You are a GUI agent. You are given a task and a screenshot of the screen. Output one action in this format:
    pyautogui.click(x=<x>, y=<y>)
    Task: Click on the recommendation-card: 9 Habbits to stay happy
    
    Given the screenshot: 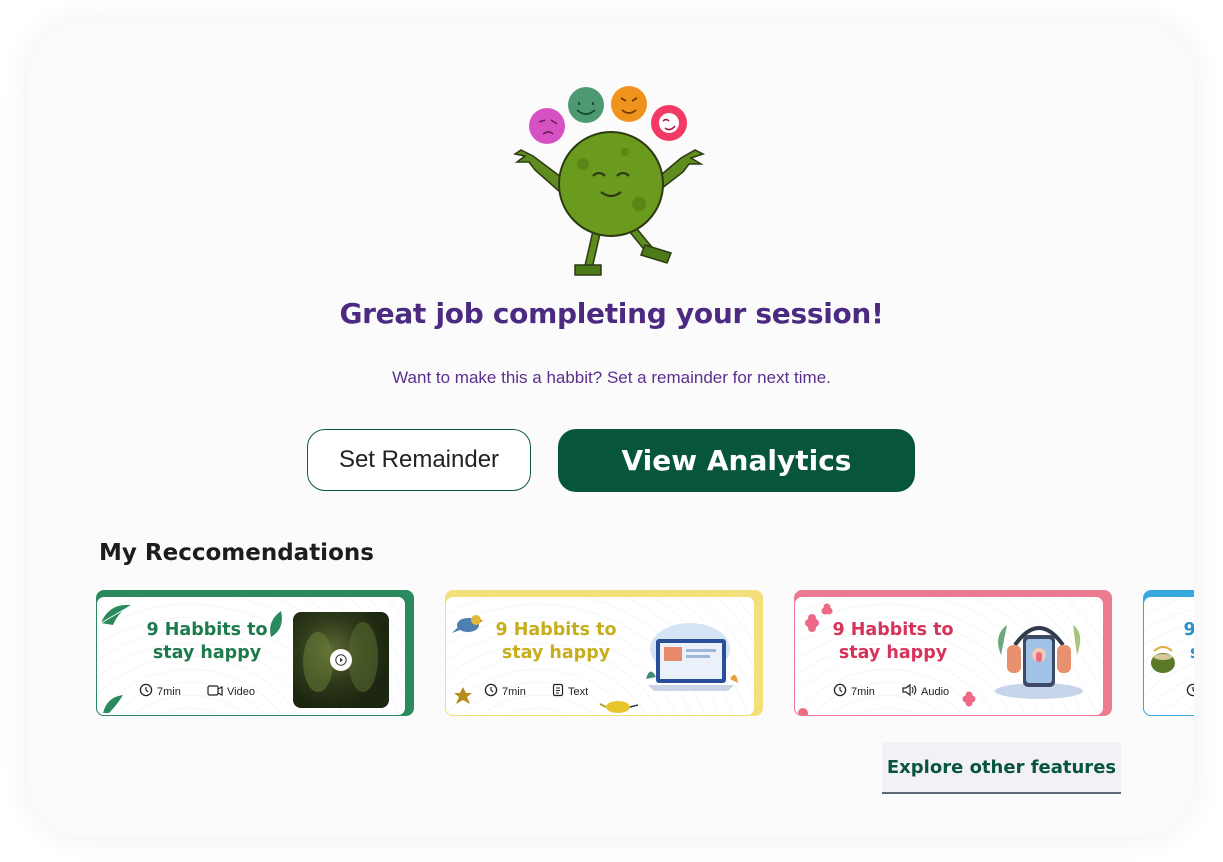 What is the action you would take?
    pyautogui.click(x=1168, y=656)
    